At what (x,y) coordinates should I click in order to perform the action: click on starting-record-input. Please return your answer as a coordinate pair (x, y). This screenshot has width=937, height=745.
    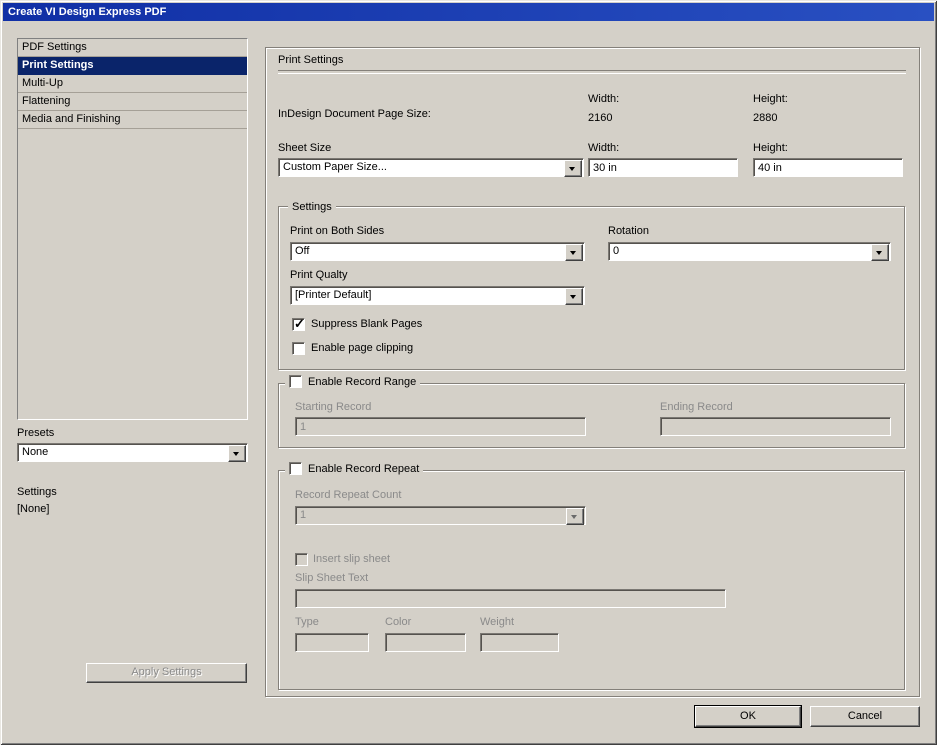
    Looking at the image, I should click on (440, 426).